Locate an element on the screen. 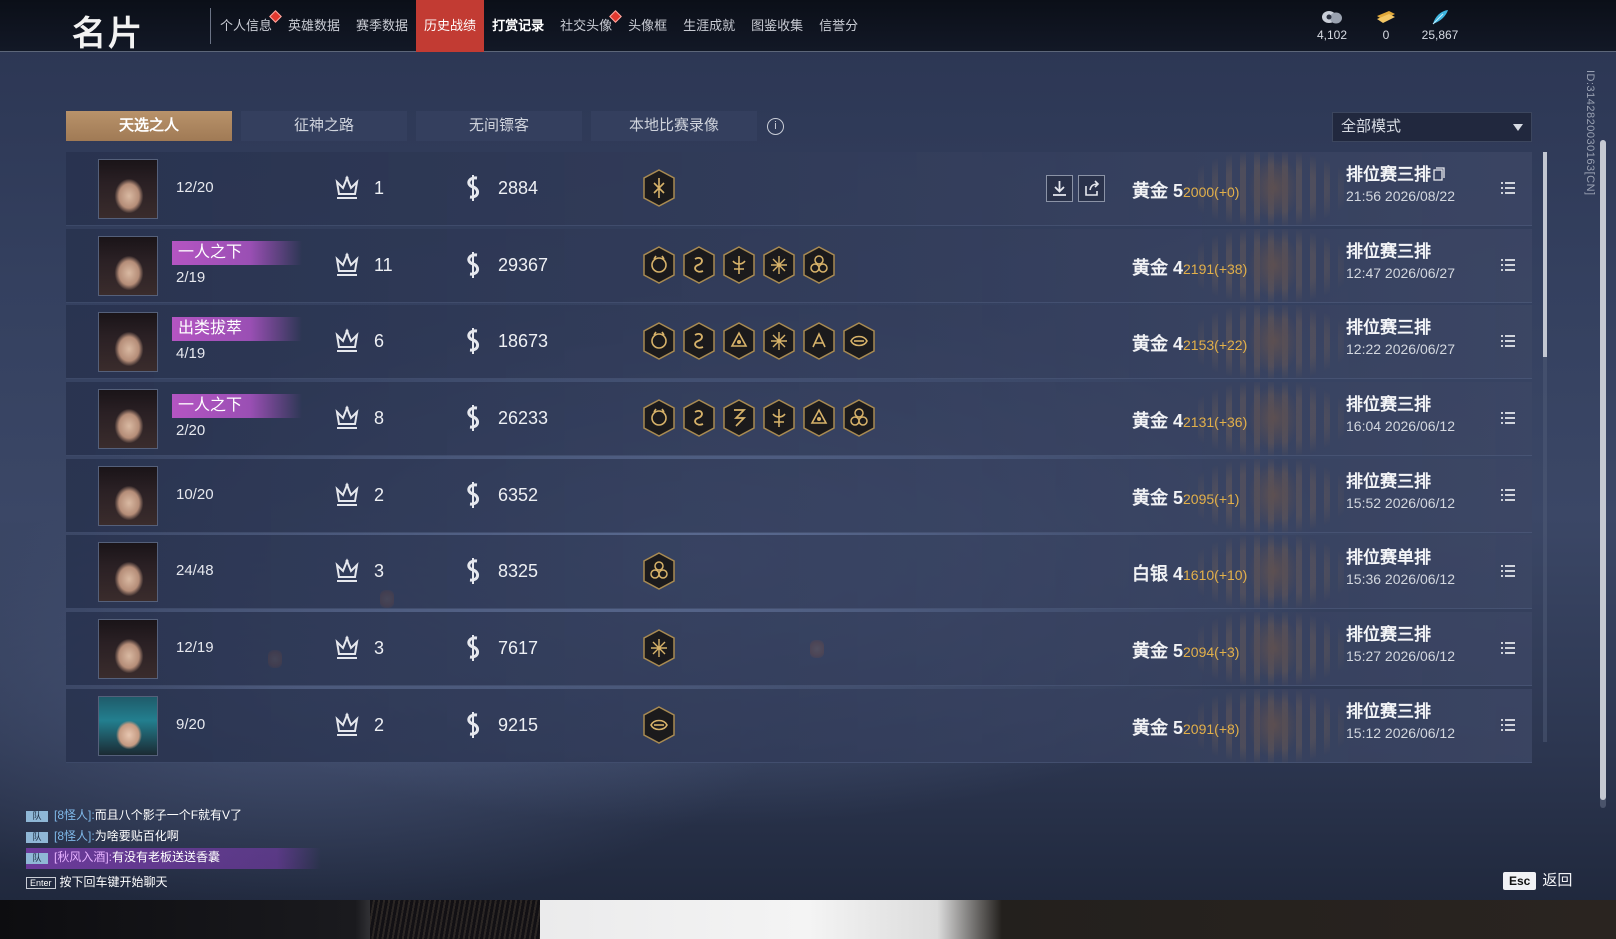 Image resolution: width=1616 pixels, height=939 pixels. placement-rank: 3 is located at coordinates (379, 648).